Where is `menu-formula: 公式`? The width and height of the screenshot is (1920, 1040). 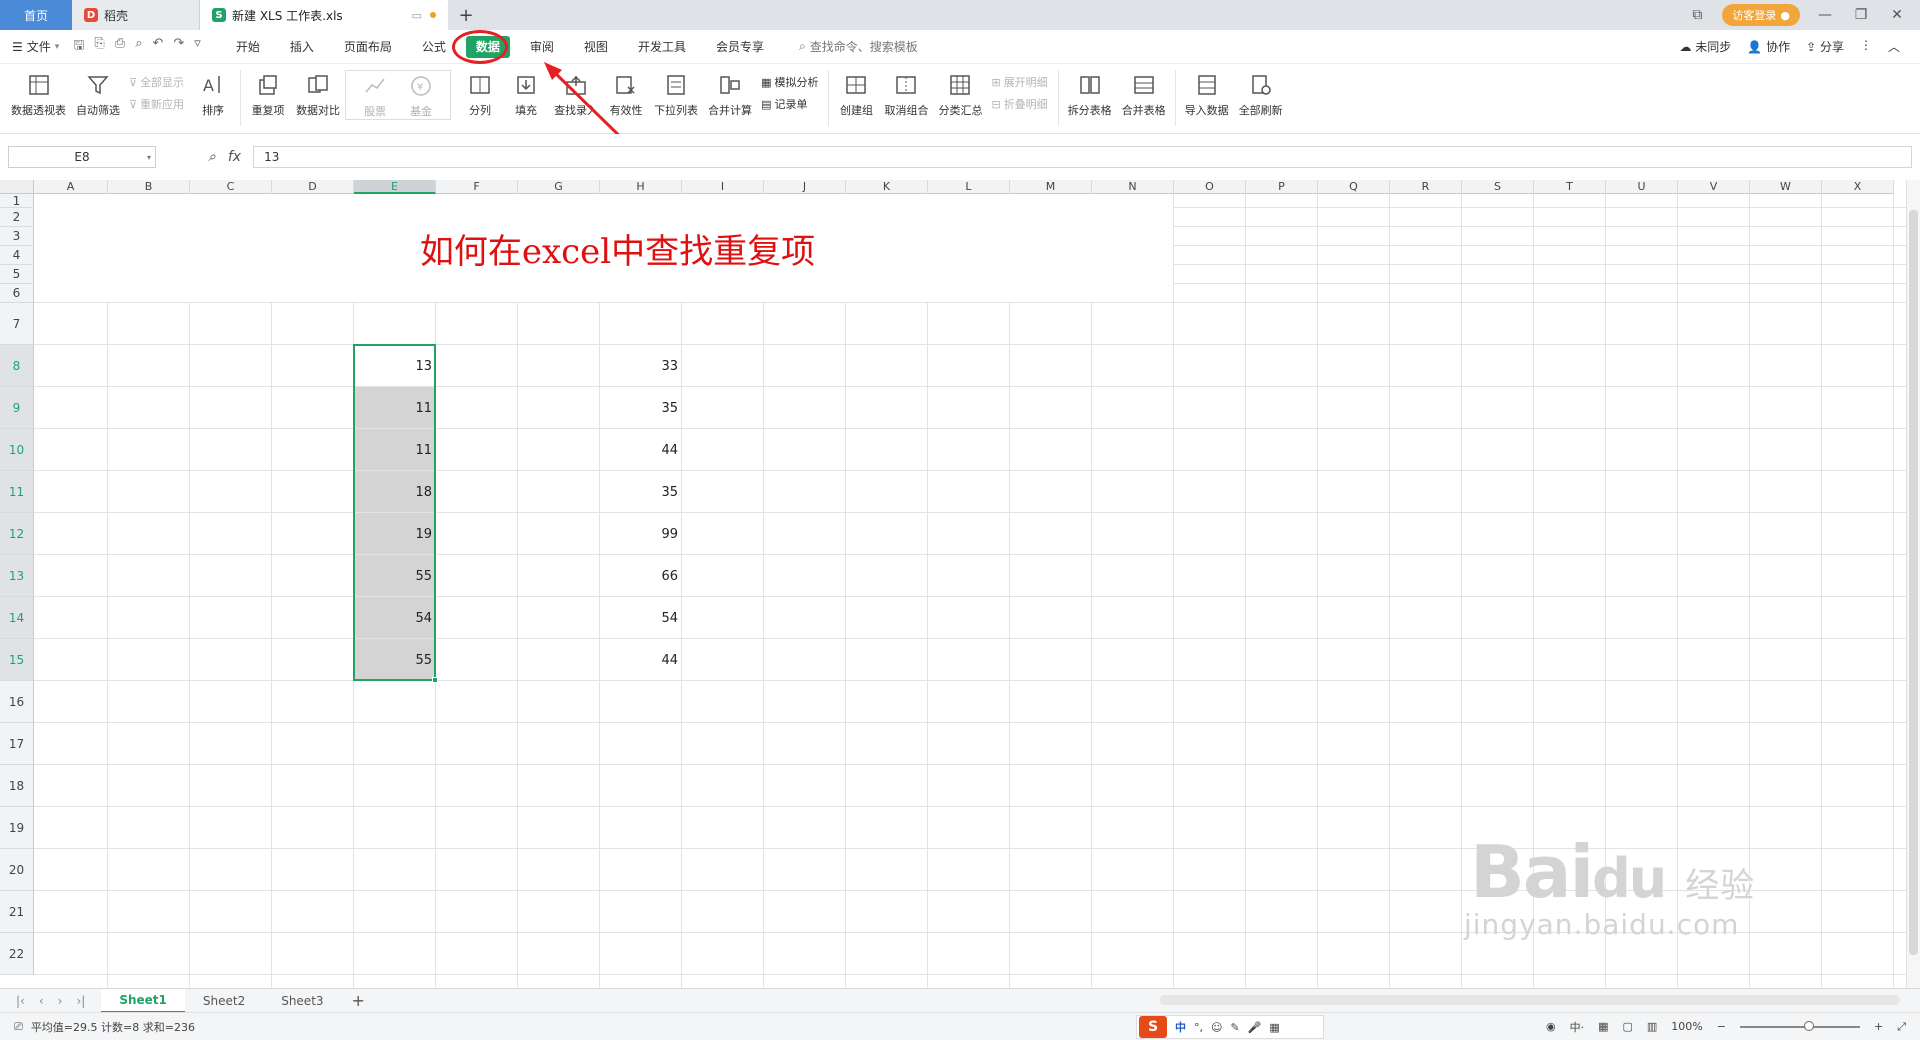
menu-formula: 公式 is located at coordinates (434, 46).